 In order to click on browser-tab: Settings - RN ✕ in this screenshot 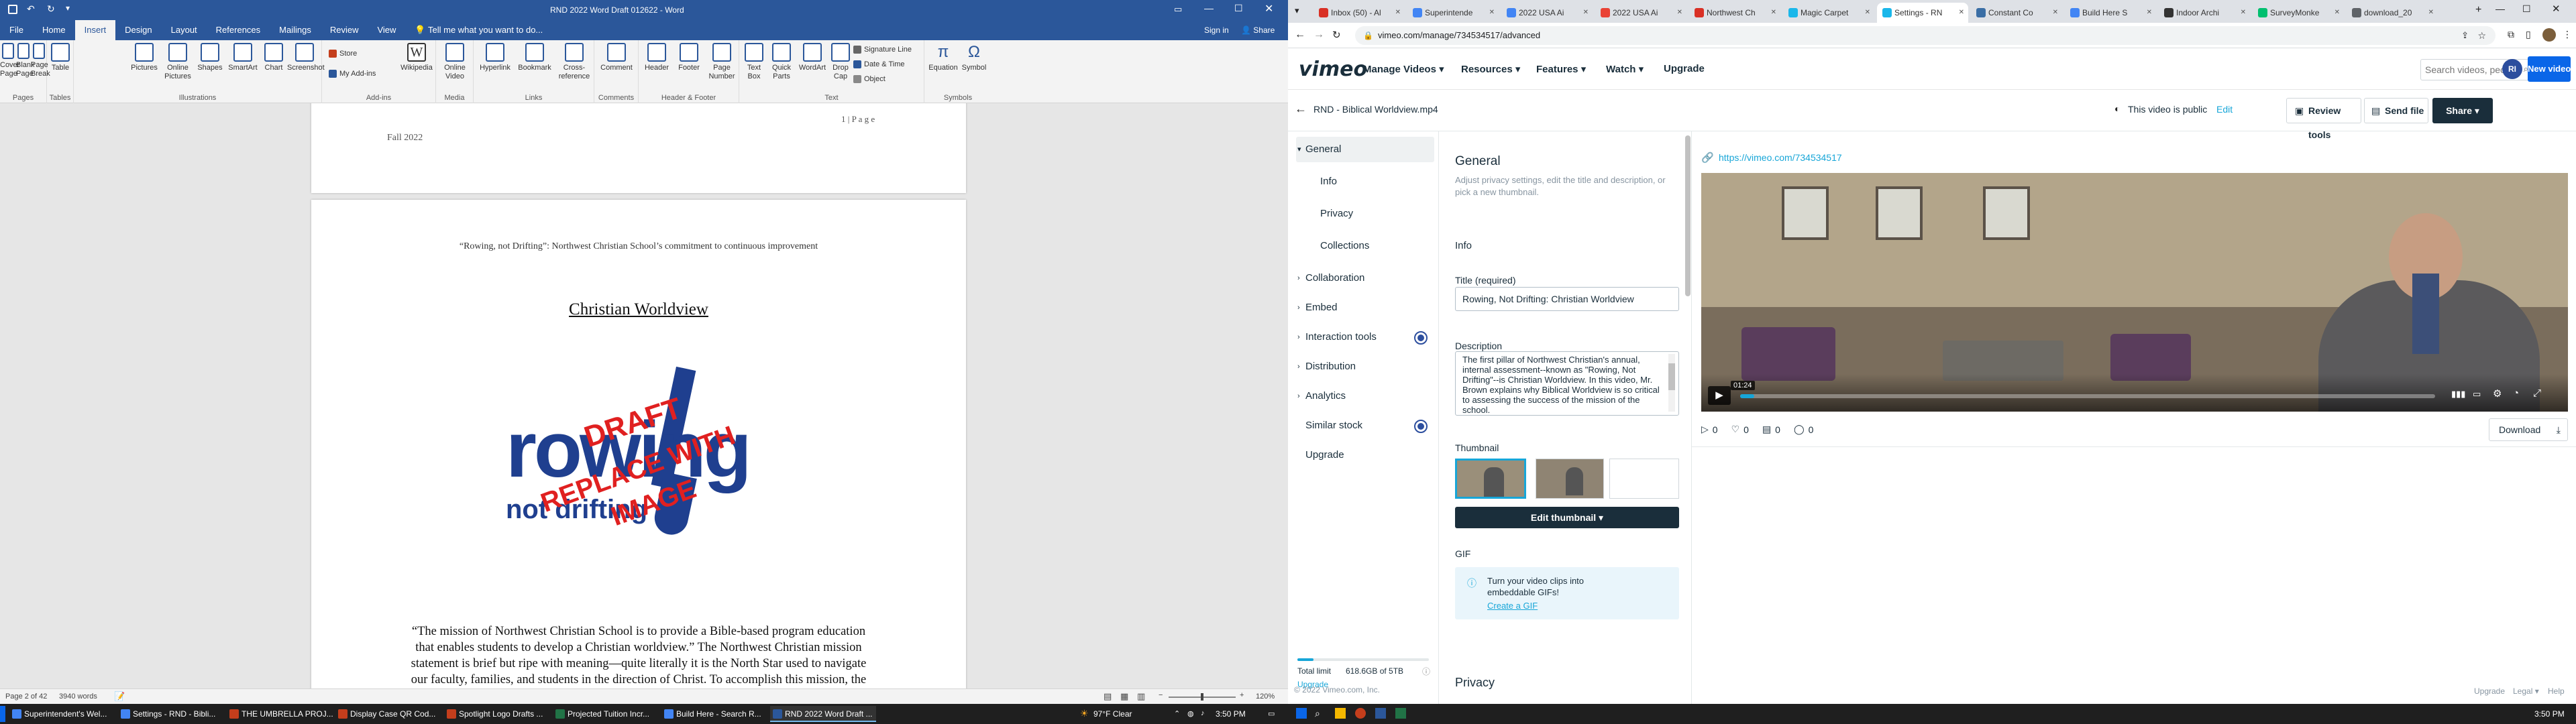, I will do `click(1922, 13)`.